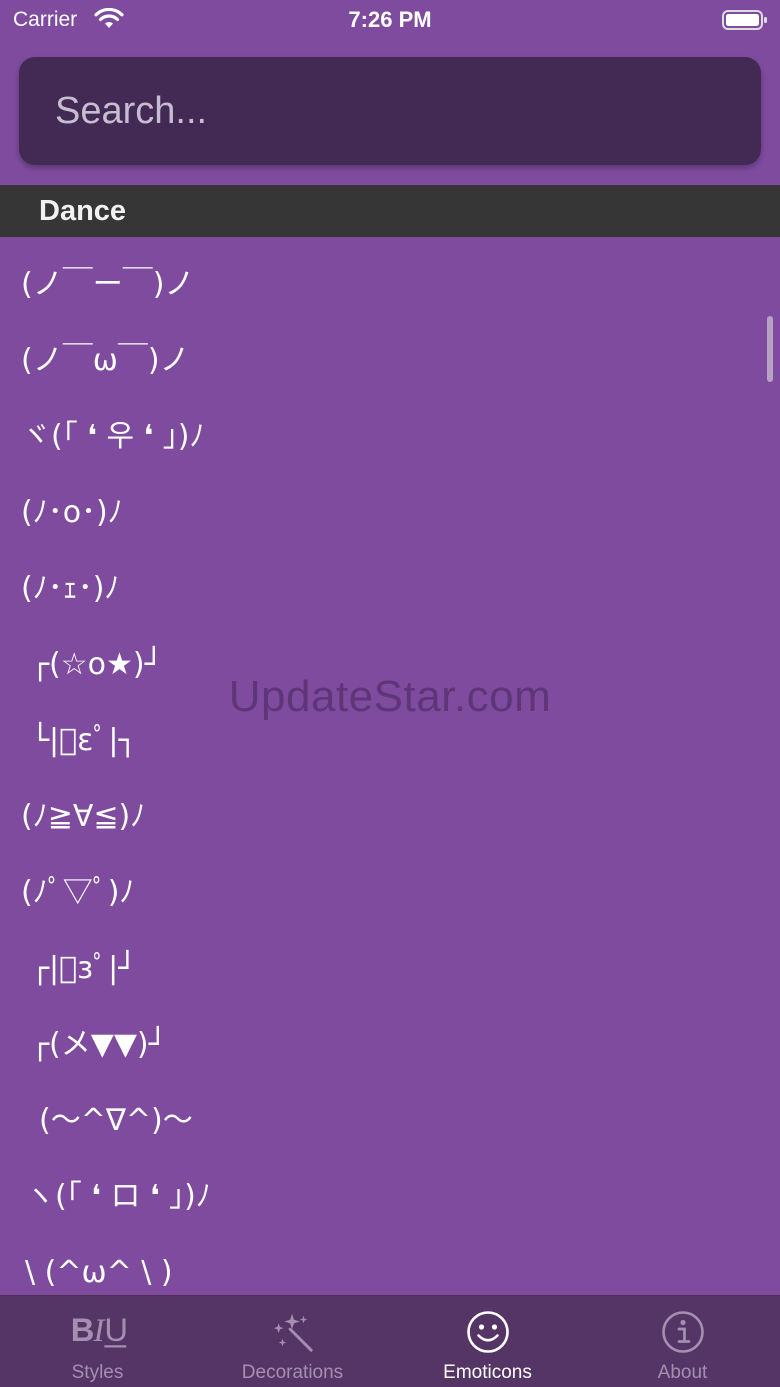  I want to click on status-bar: Carrier 7:26 PM, so click(390, 20).